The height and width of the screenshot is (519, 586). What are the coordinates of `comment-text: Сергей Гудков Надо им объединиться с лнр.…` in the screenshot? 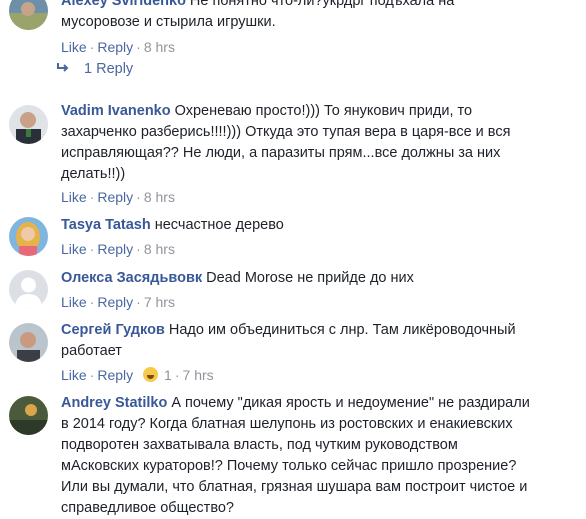 It's located at (288, 340).